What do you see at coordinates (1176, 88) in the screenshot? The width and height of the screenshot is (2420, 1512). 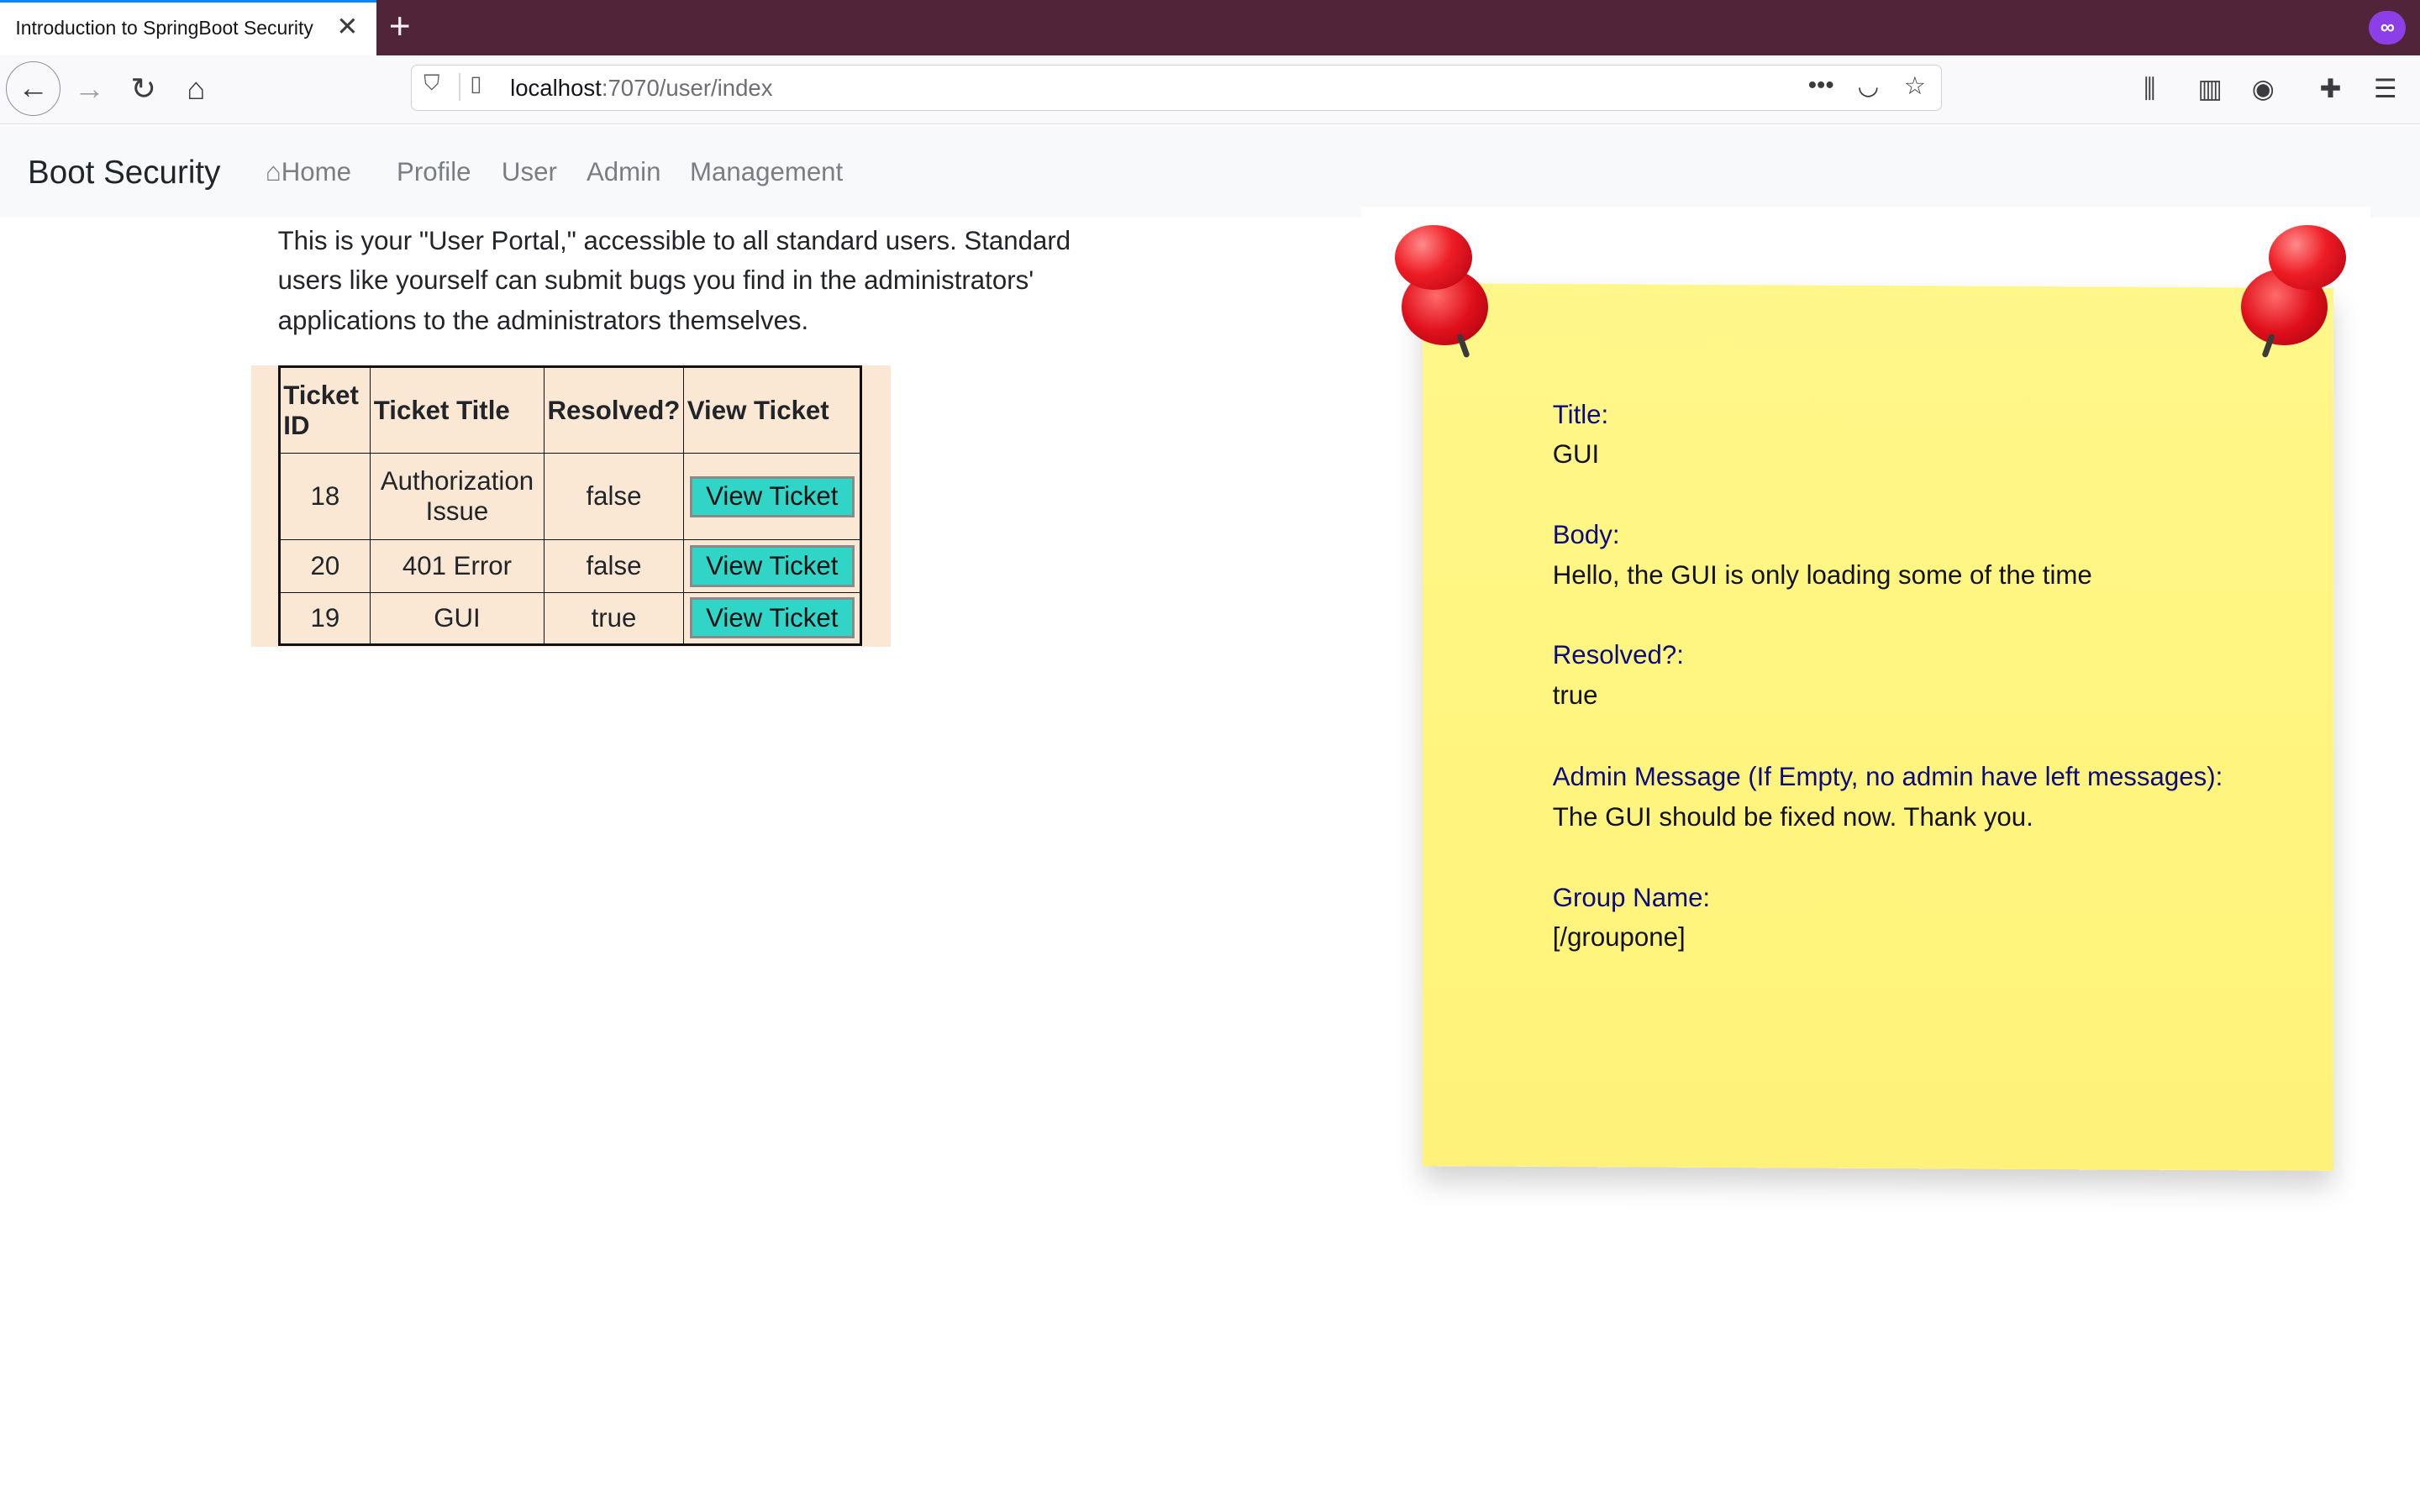 I see `url-bar: ⛉ ▯ localhost:7070/user/index ••• ◡ ☆` at bounding box center [1176, 88].